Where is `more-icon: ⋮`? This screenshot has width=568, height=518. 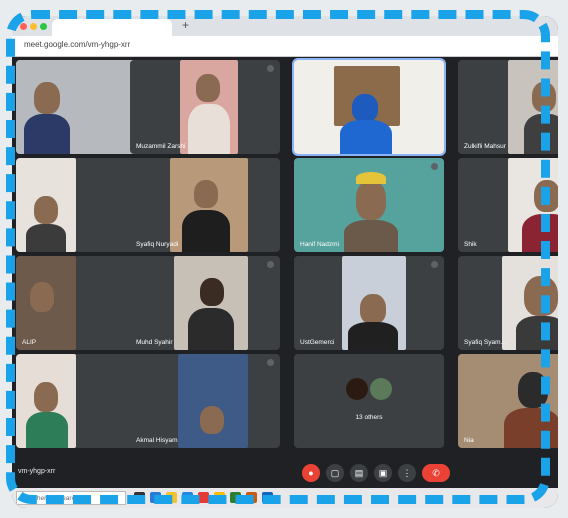
more-icon: ⋮ is located at coordinates (407, 473).